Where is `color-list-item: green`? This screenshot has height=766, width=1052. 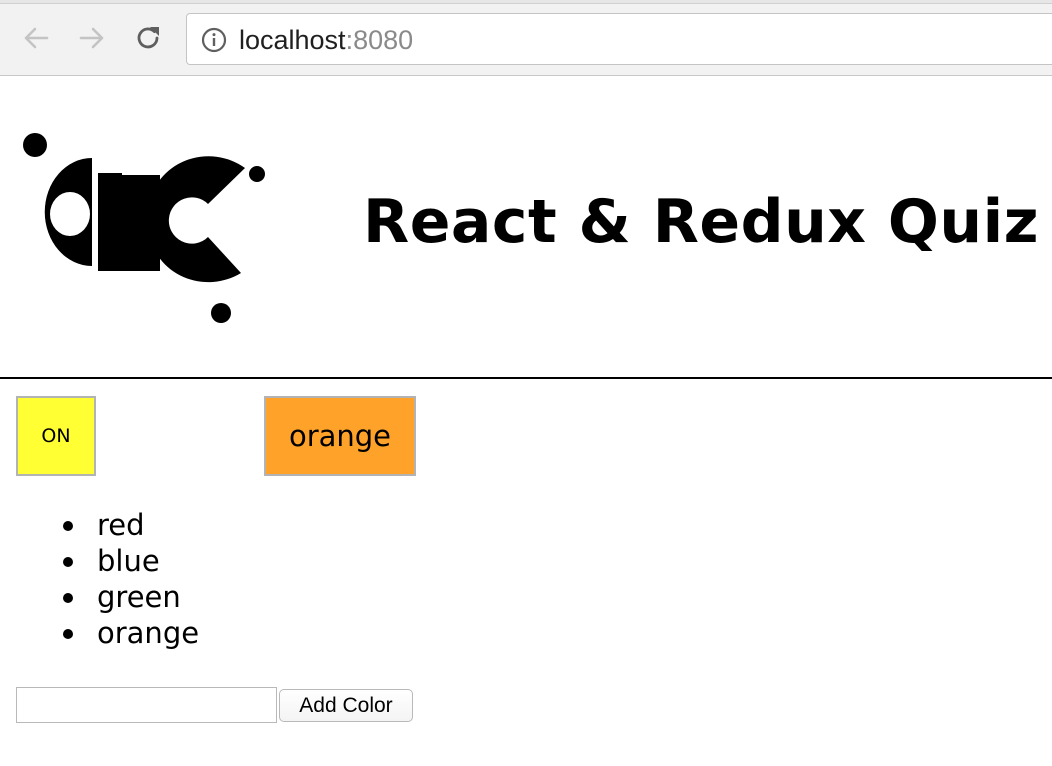
color-list-item: green is located at coordinates (127, 597).